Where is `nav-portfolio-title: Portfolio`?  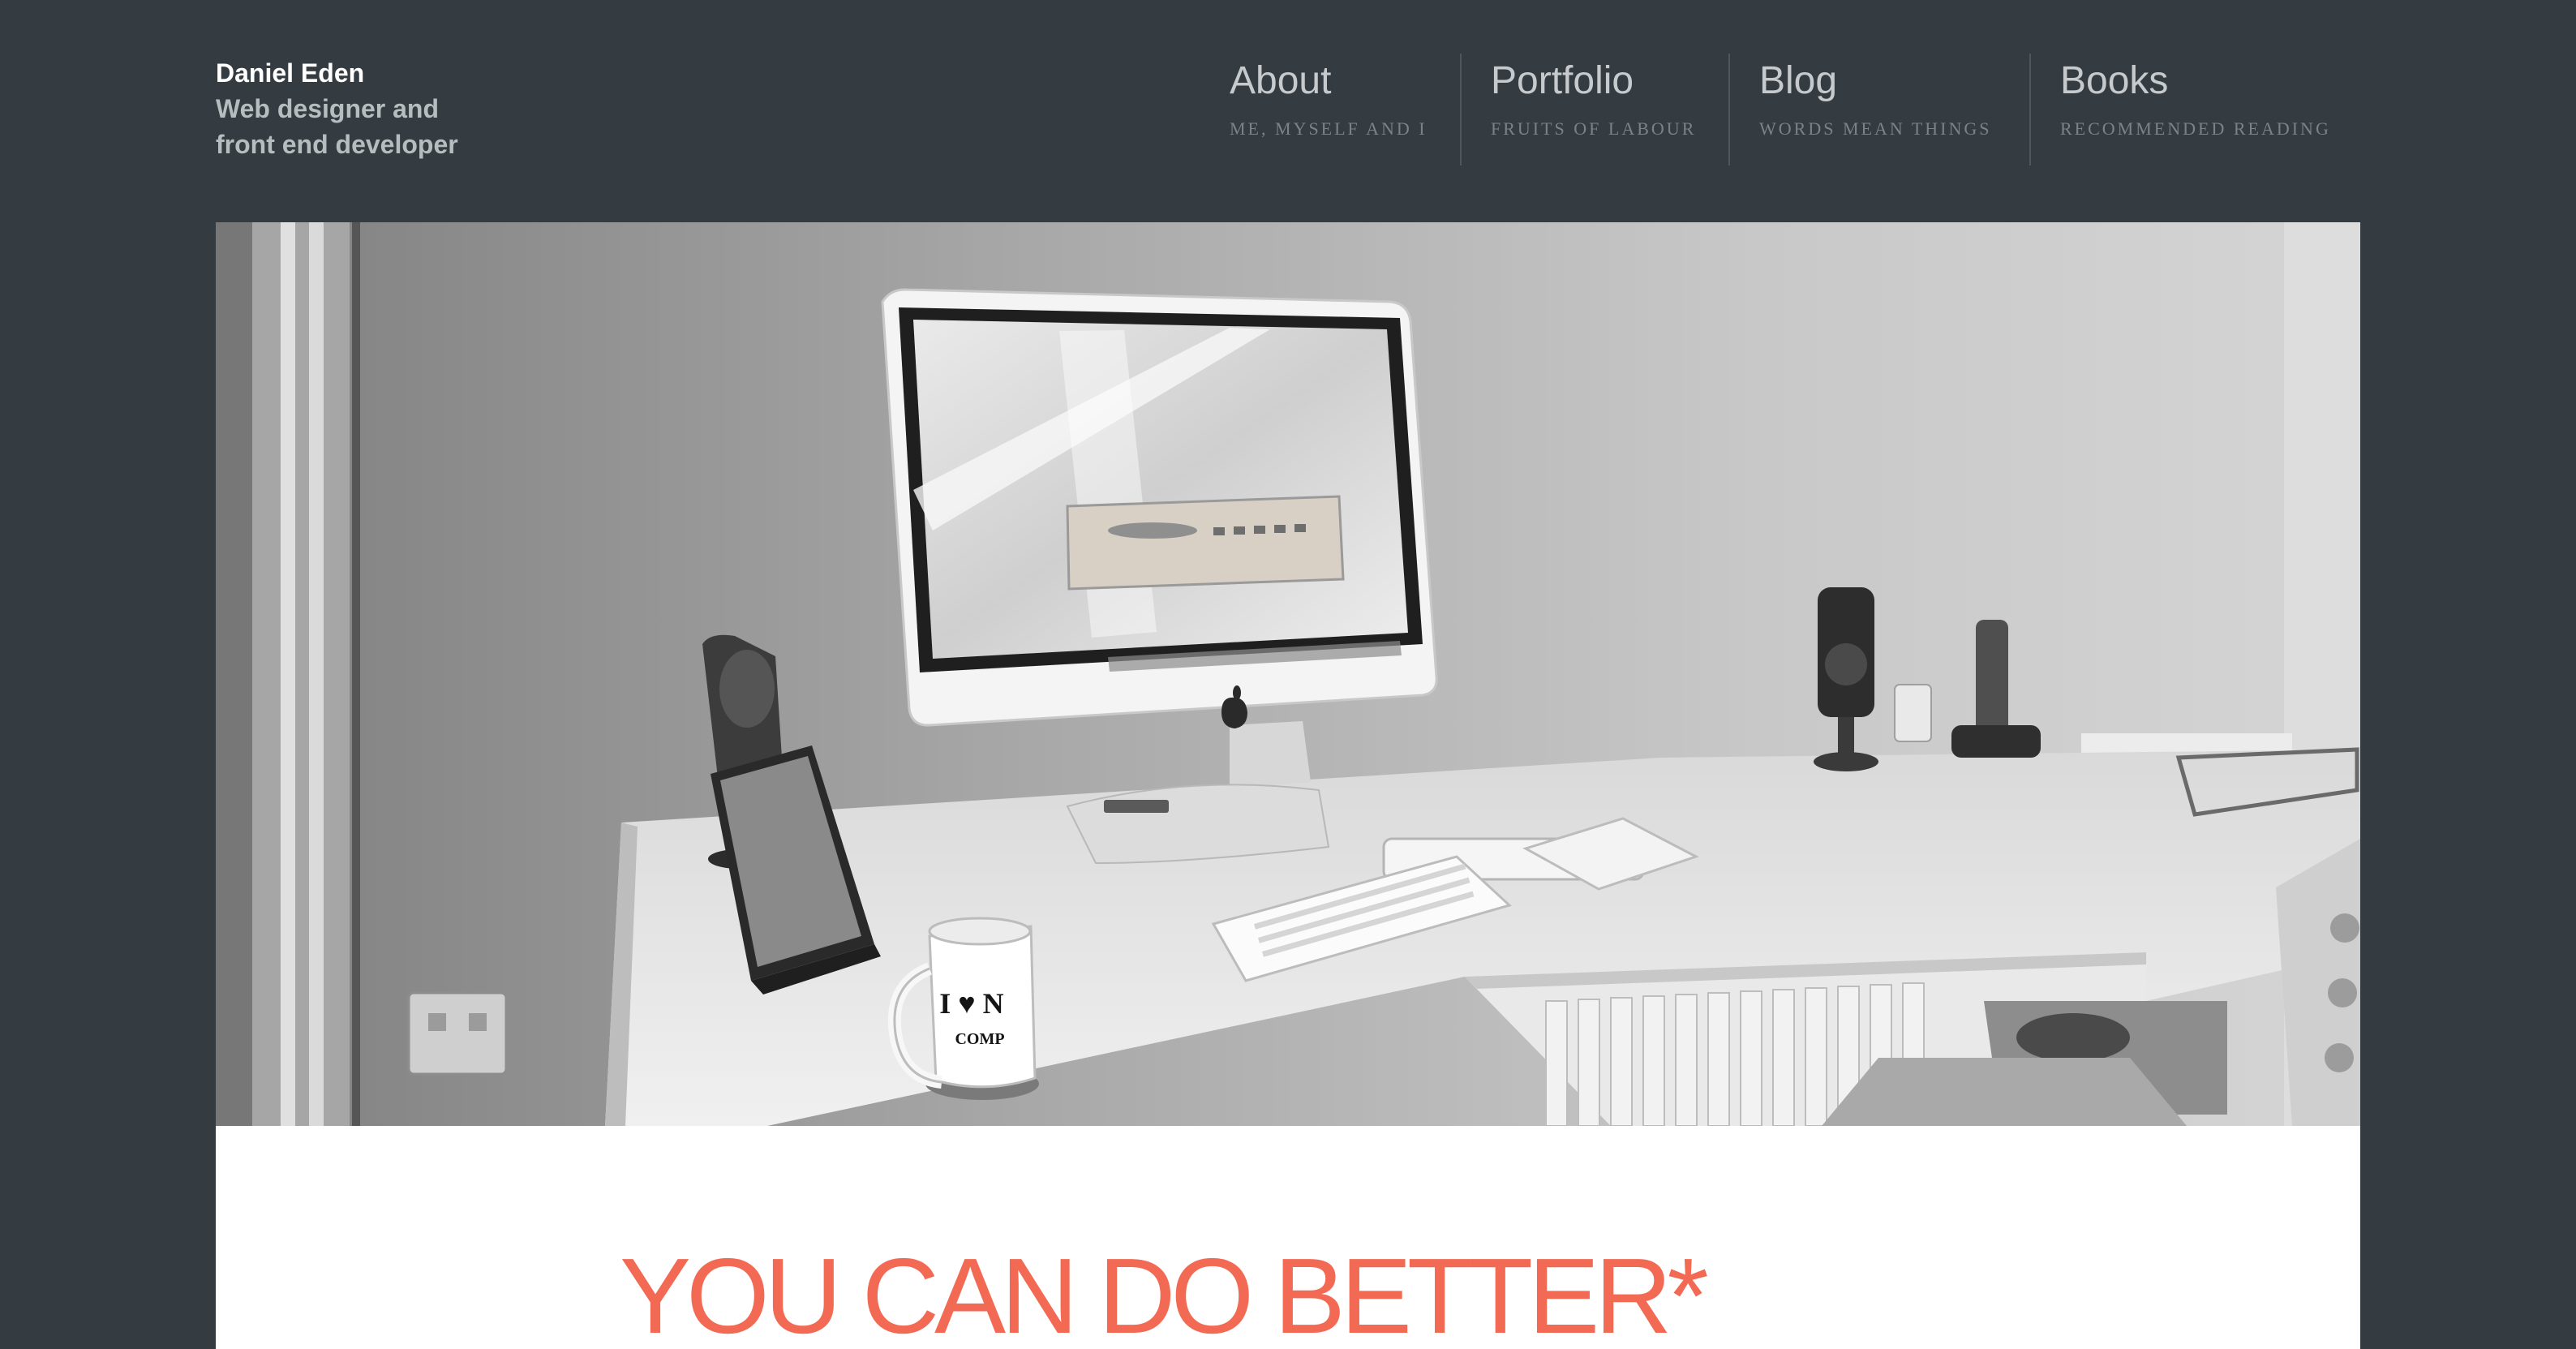
nav-portfolio-title: Portfolio is located at coordinates (1562, 80).